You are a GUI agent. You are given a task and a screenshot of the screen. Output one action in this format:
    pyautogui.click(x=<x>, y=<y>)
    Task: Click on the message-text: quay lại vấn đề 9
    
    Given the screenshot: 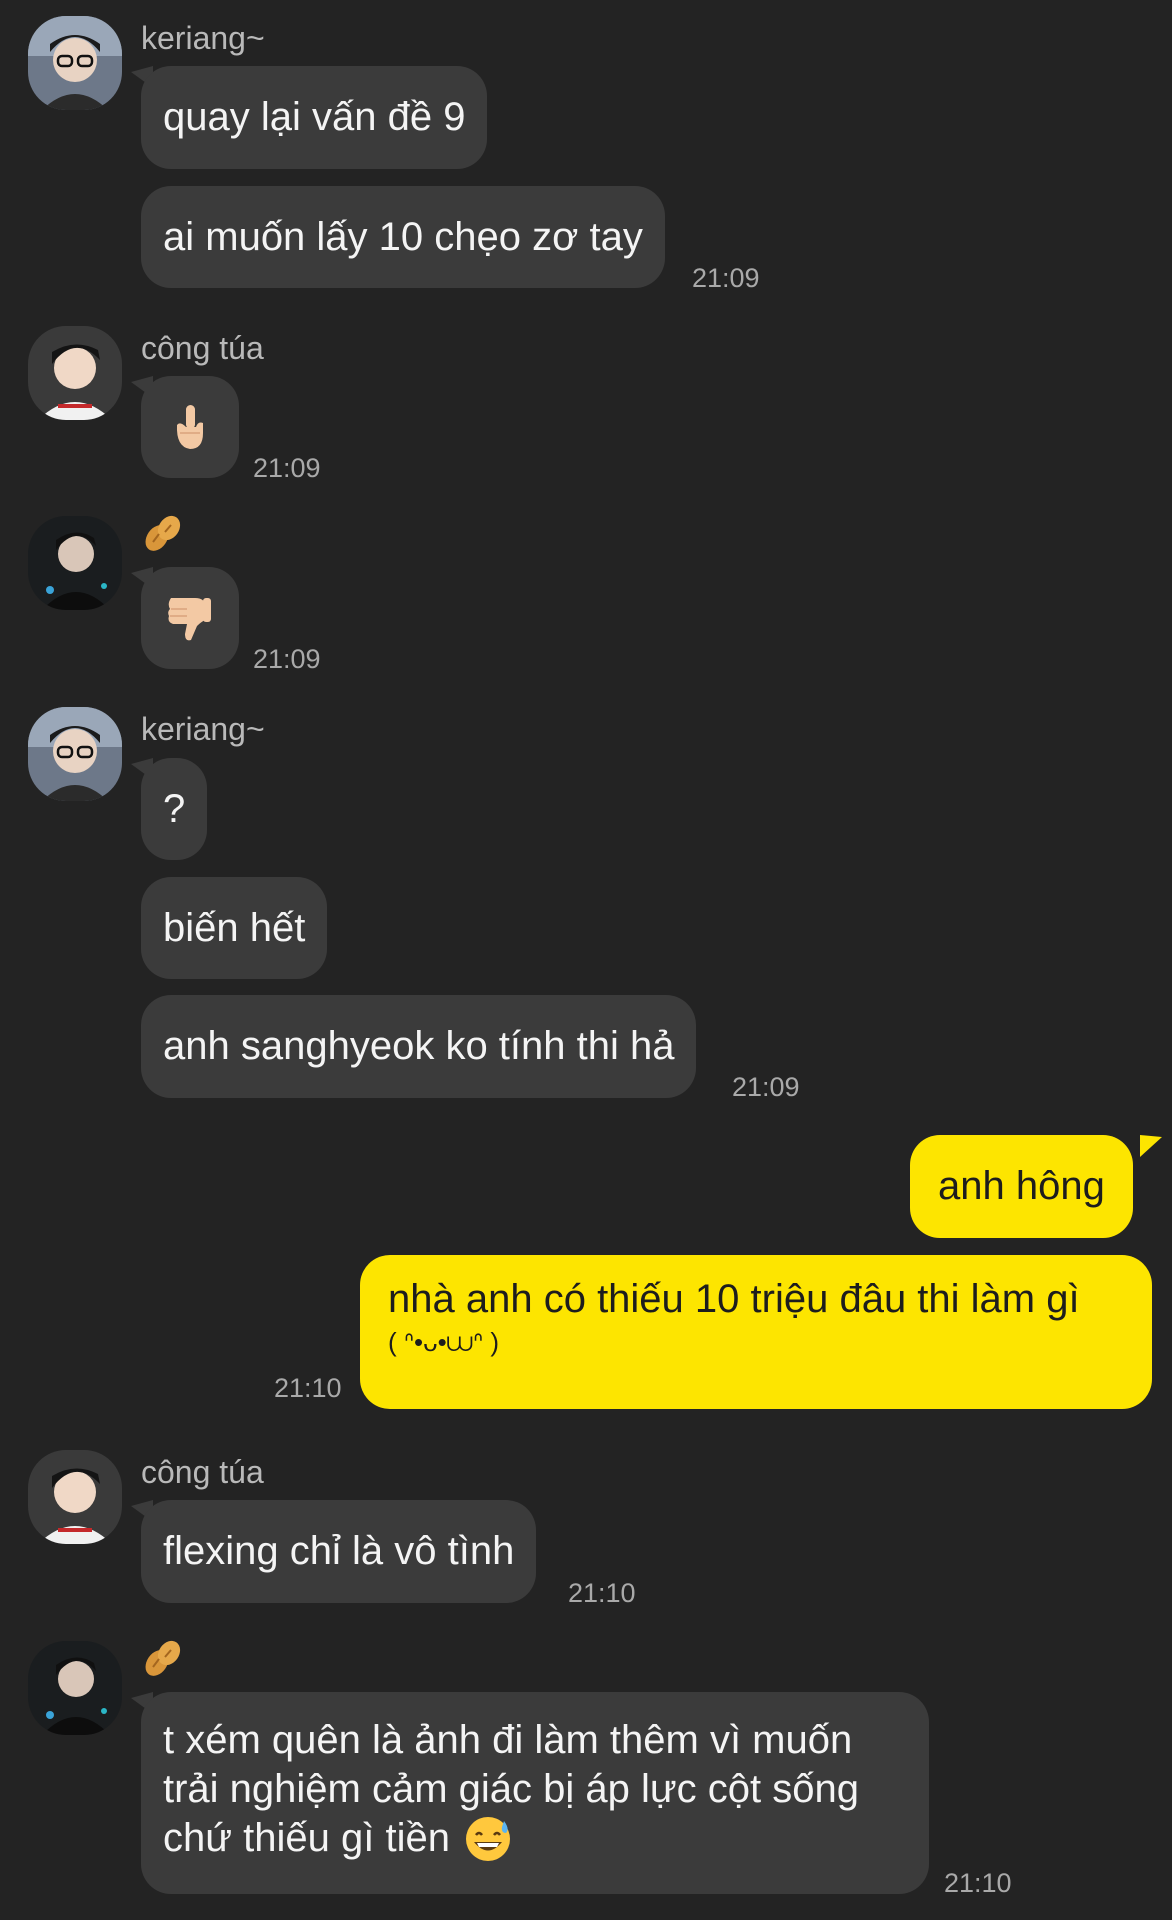 What is the action you would take?
    pyautogui.click(x=314, y=117)
    